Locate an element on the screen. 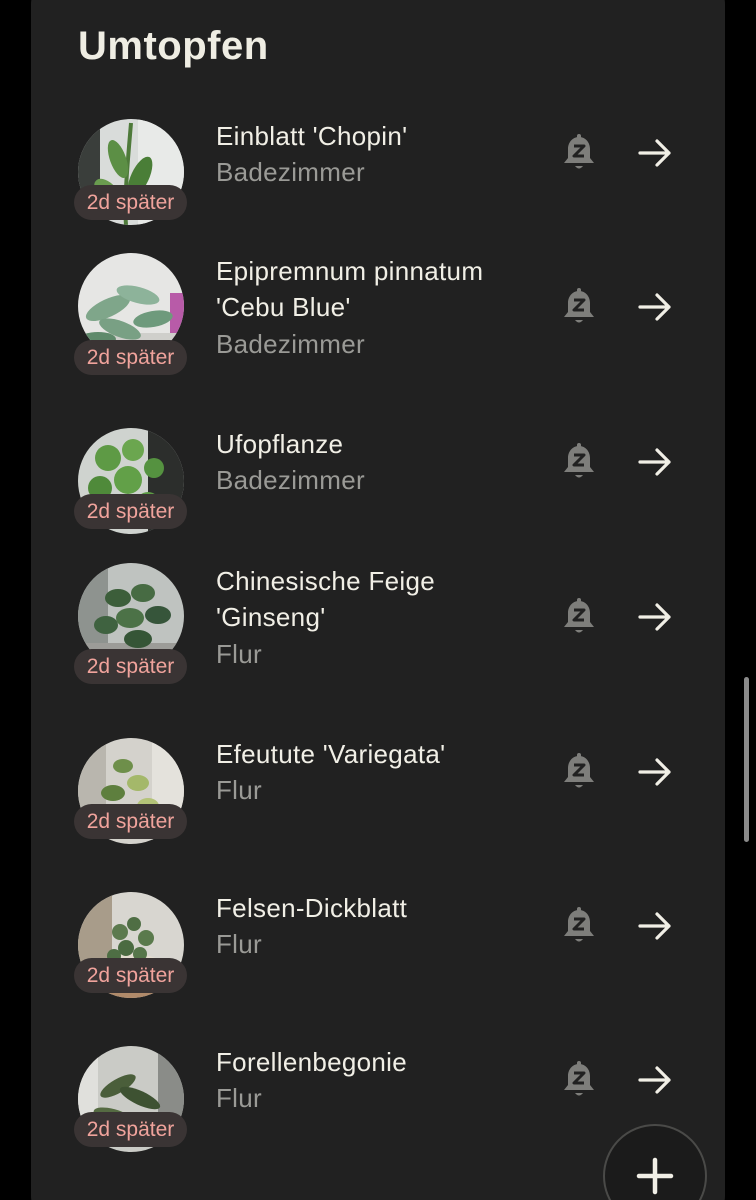 This screenshot has width=756, height=1200. plant-row: 2d später Ufopflanze Badezimmer is located at coordinates (378, 498).